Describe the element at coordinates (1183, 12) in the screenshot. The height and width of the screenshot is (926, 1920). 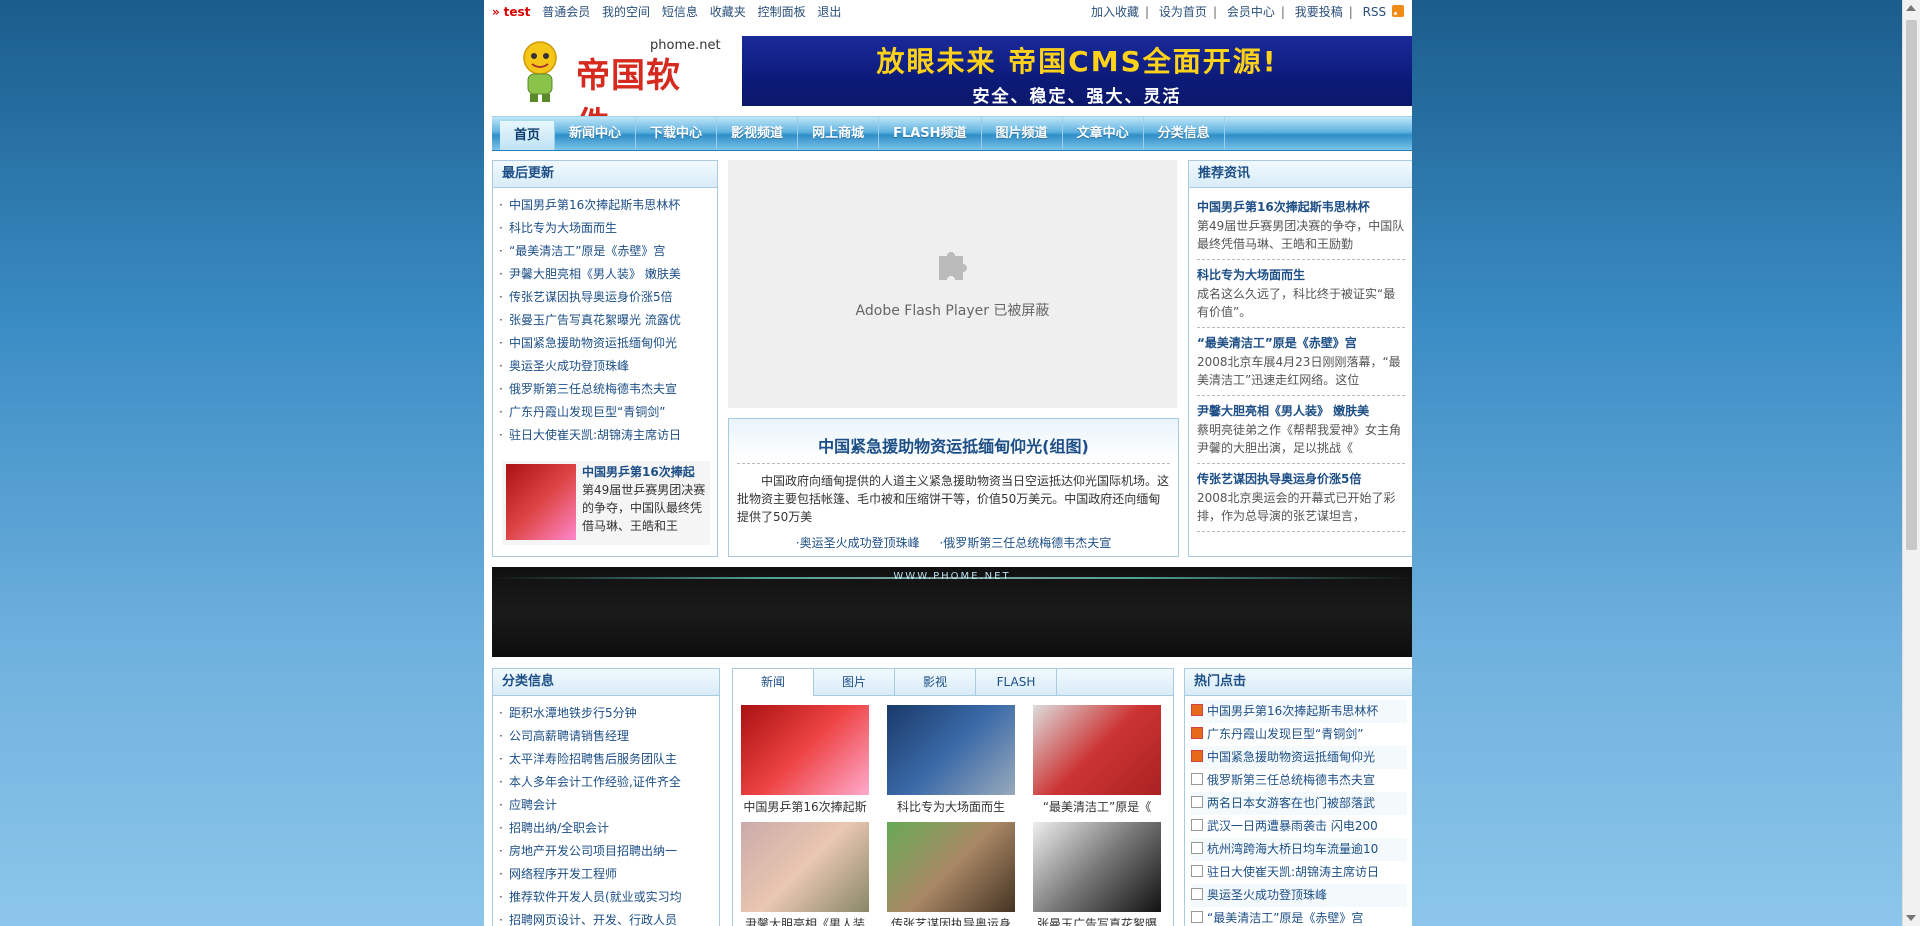
I see `link-set-homepage: 设为首页` at that location.